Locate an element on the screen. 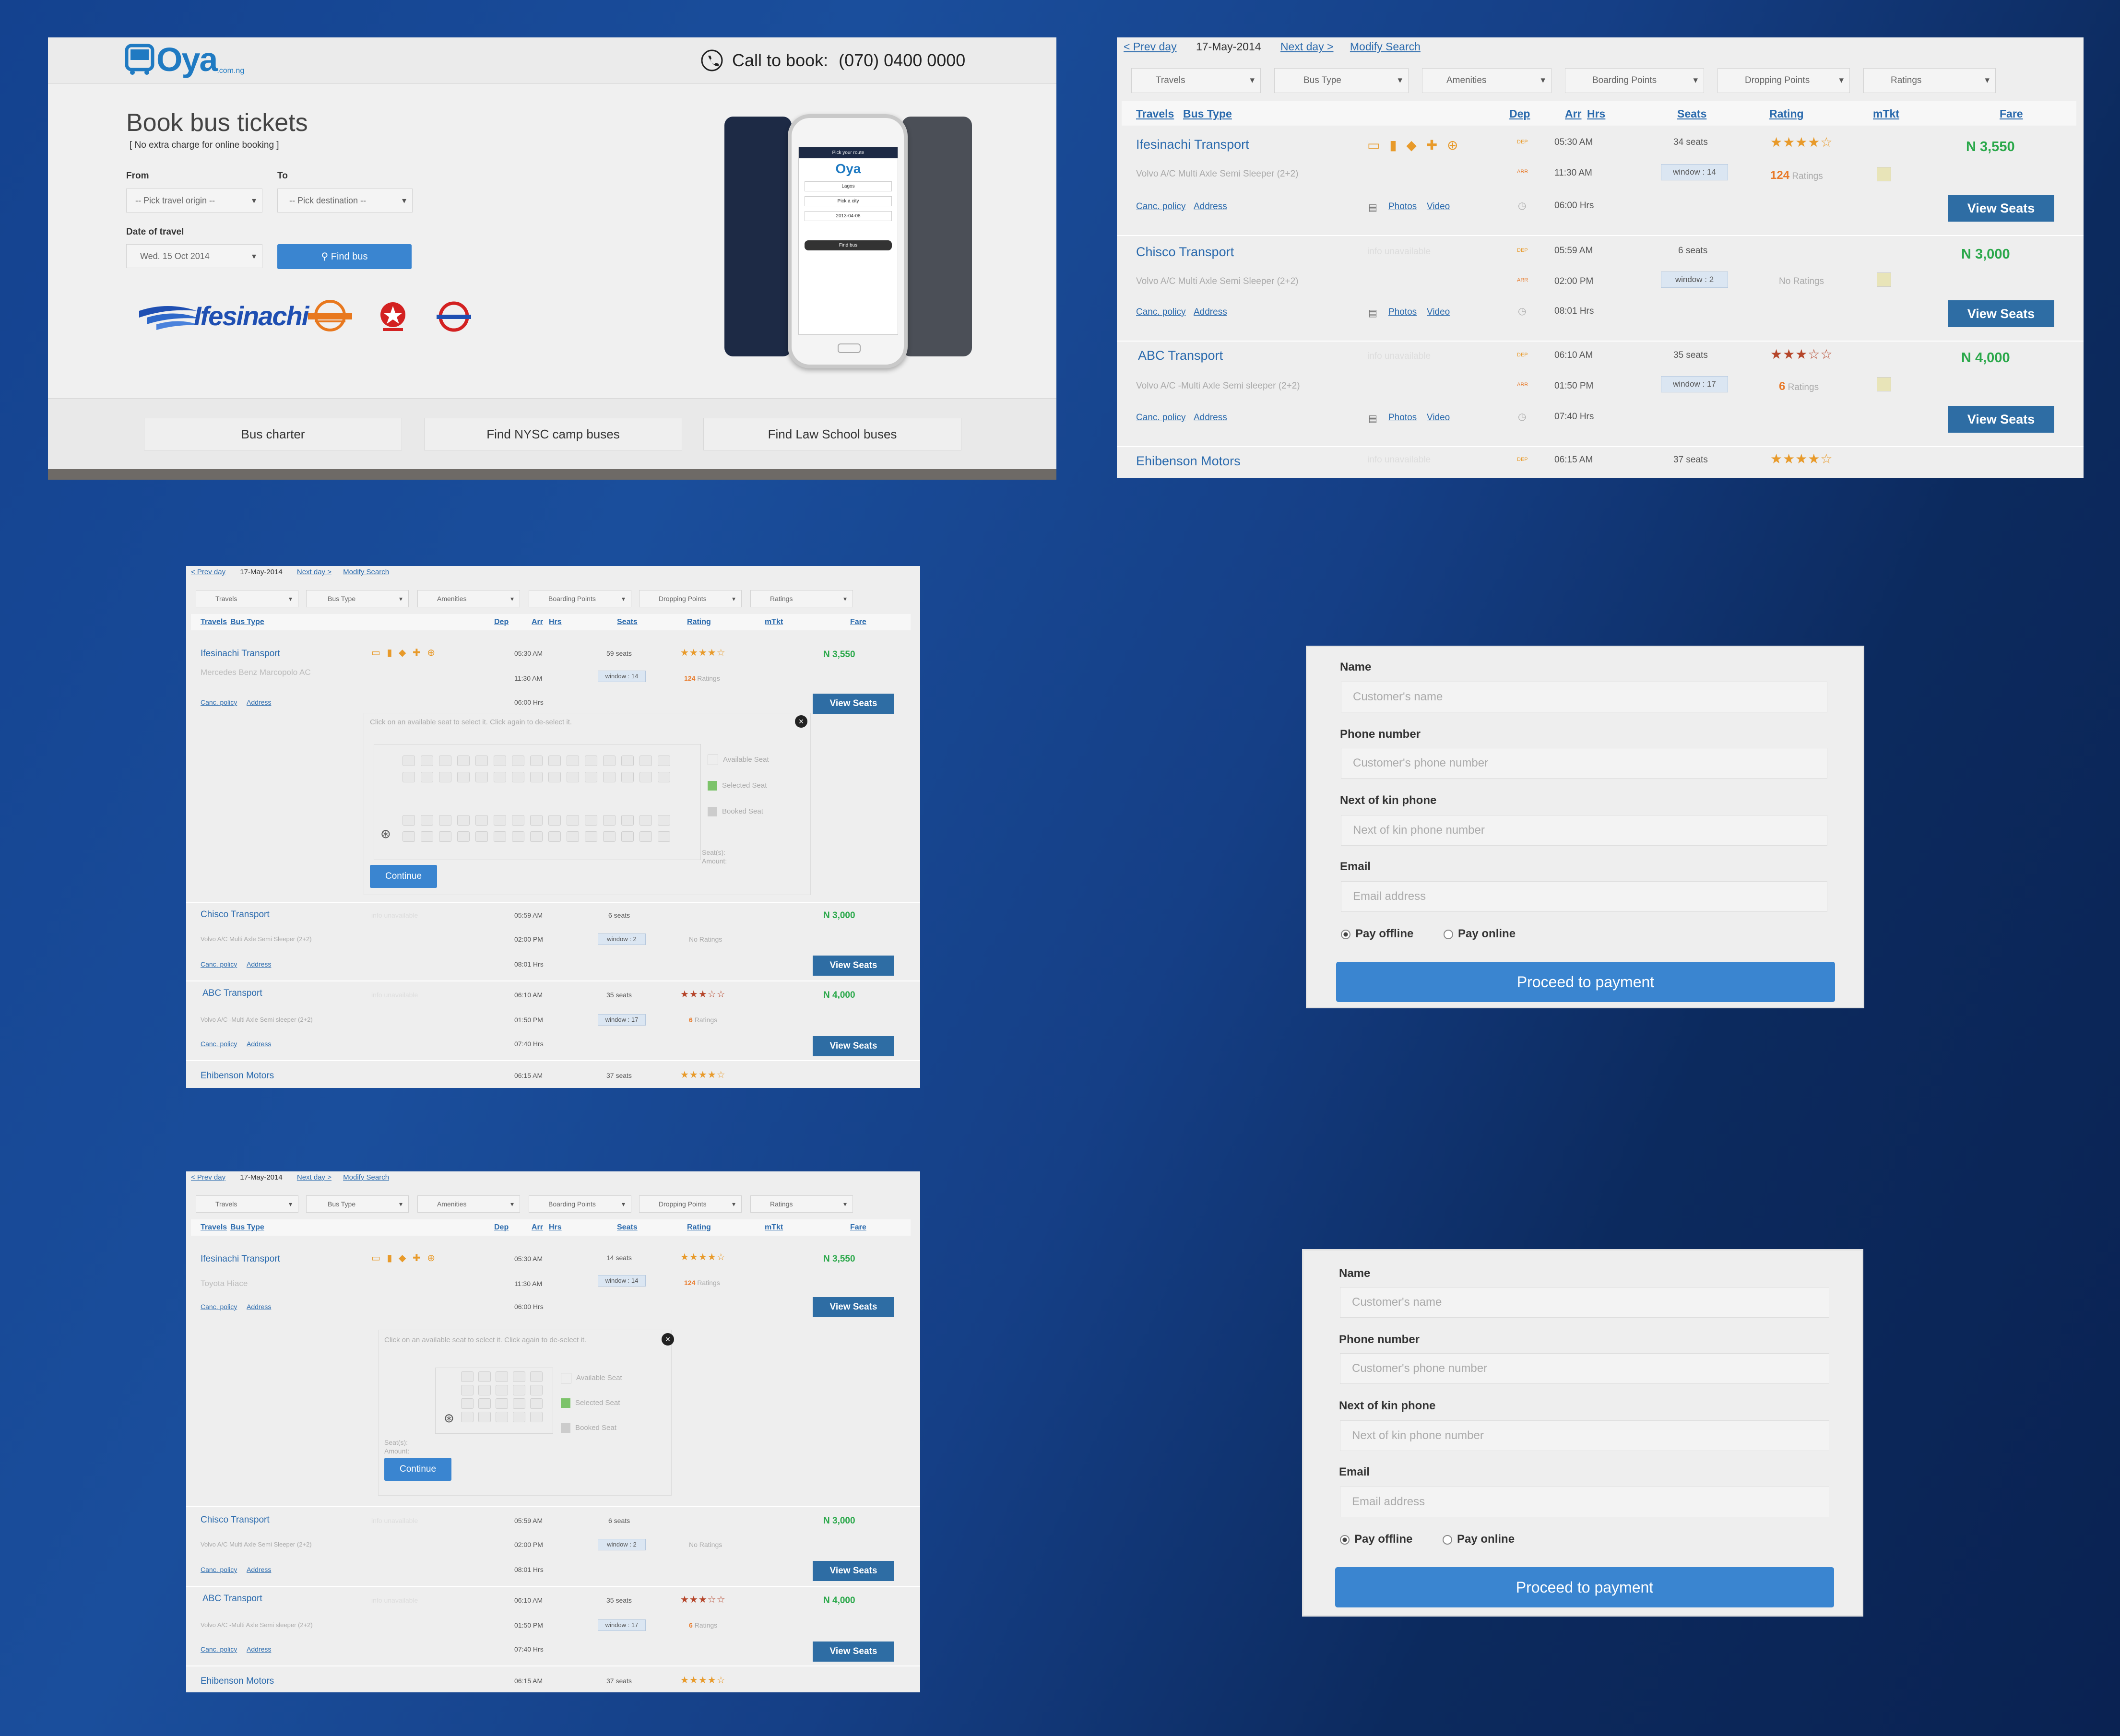  sort-rating: Rating is located at coordinates (699, 1227).